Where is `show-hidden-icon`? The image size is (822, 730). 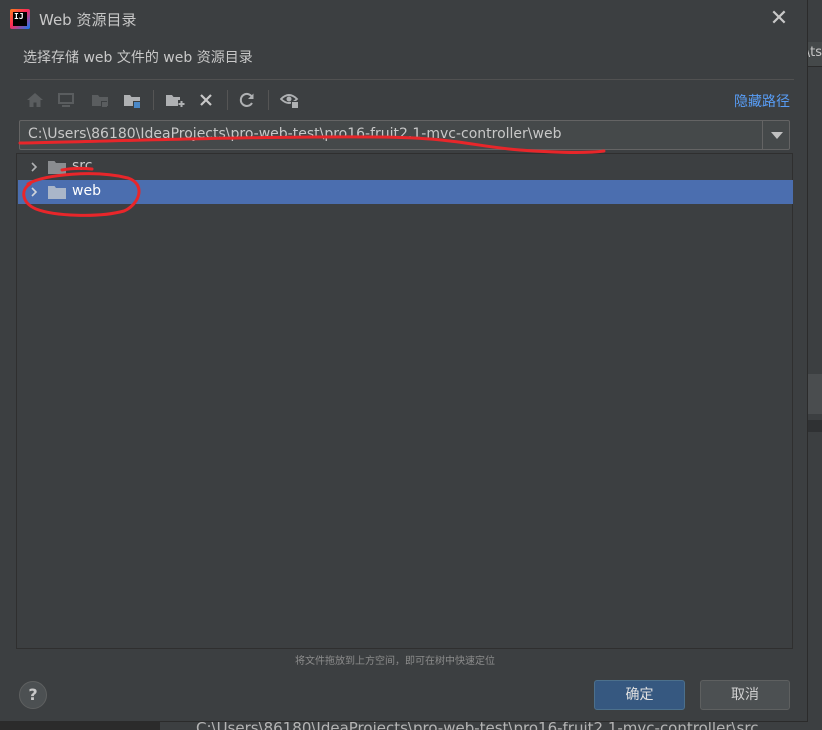
show-hidden-icon is located at coordinates (290, 100).